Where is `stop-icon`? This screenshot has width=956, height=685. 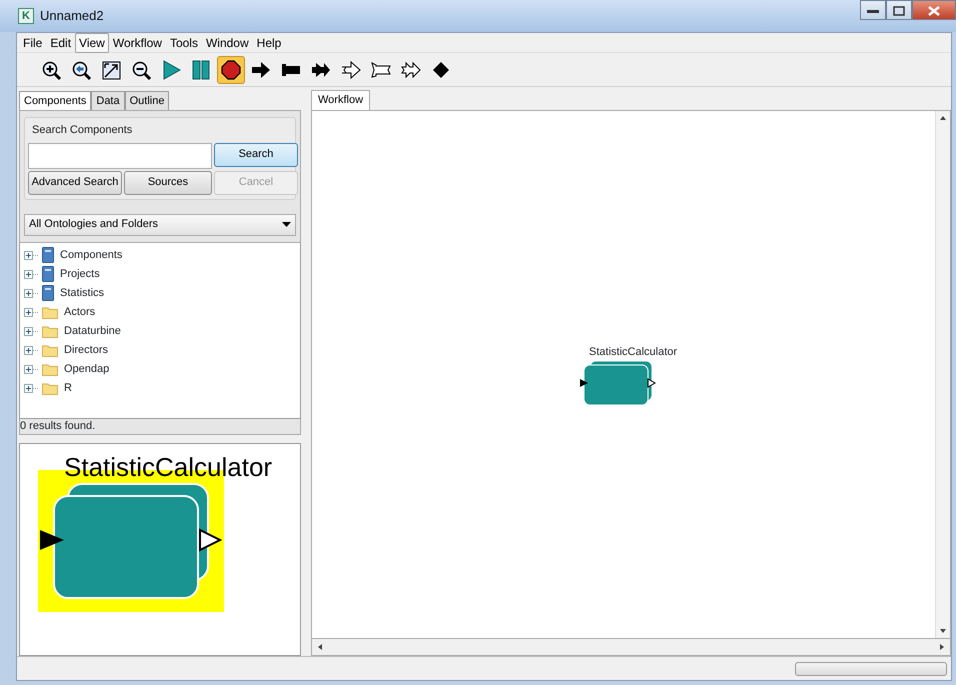
stop-icon is located at coordinates (231, 70).